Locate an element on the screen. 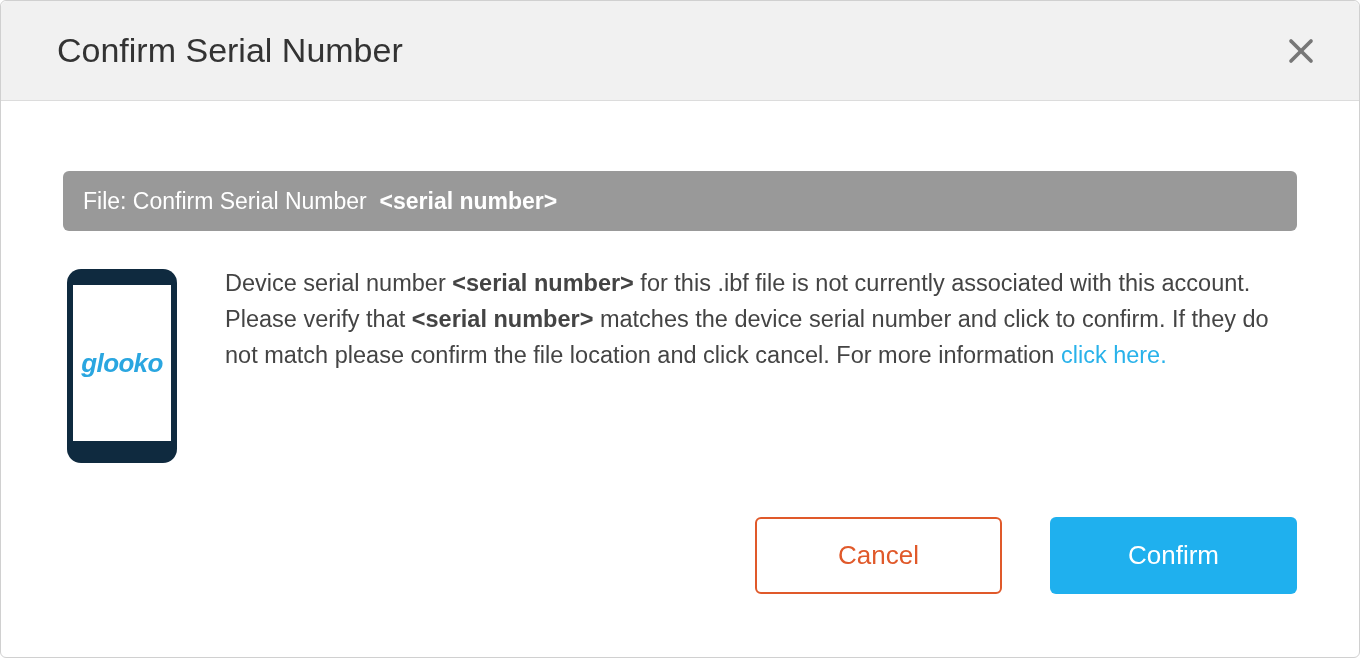 This screenshot has height=660, width=1364. dialog-title: Confirm Serial Number is located at coordinates (230, 50).